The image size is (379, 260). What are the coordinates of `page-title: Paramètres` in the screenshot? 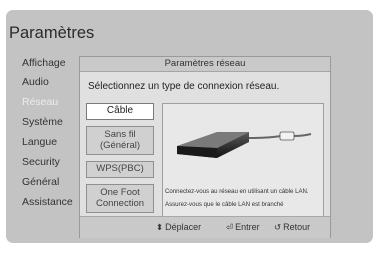 It's located at (52, 33).